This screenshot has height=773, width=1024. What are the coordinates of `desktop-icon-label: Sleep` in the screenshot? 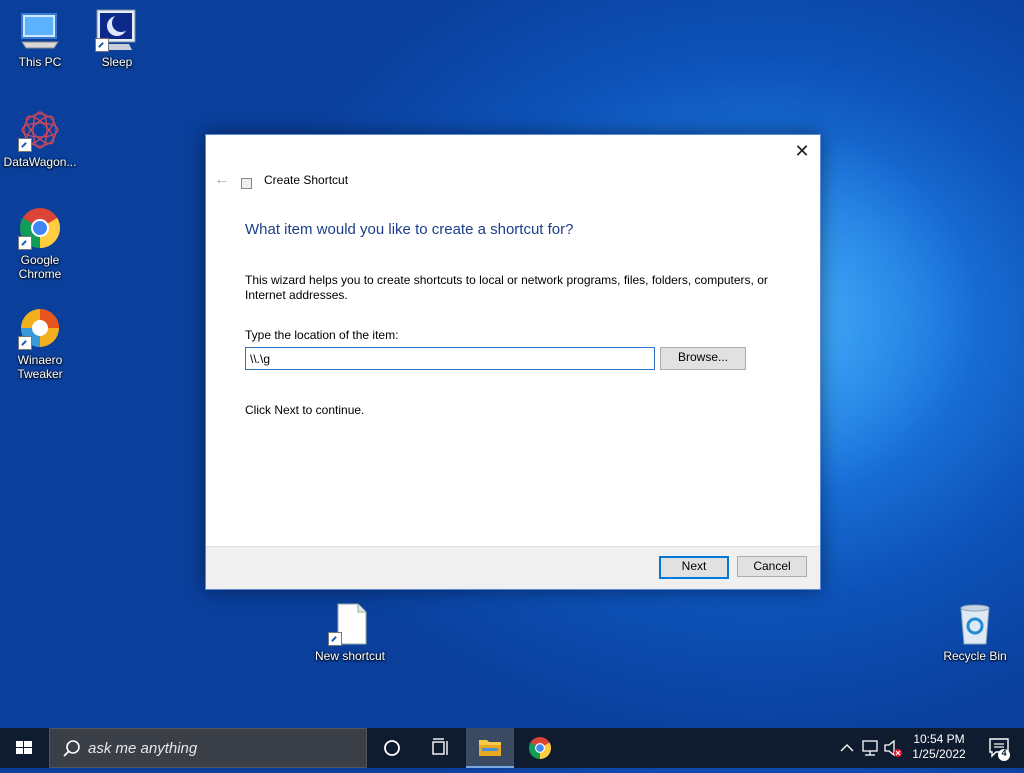 It's located at (117, 62).